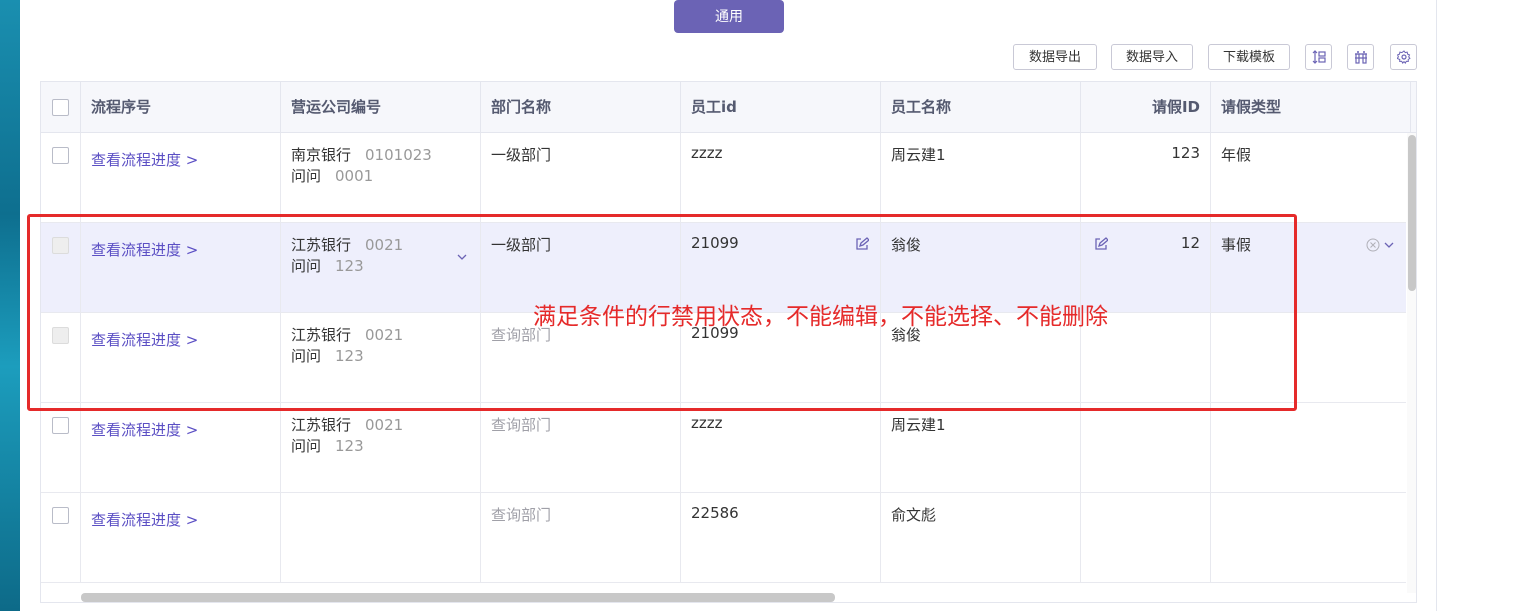 This screenshot has height=611, width=1517. What do you see at coordinates (1311, 107) in the screenshot?
I see `header-leave-type: 请假类型` at bounding box center [1311, 107].